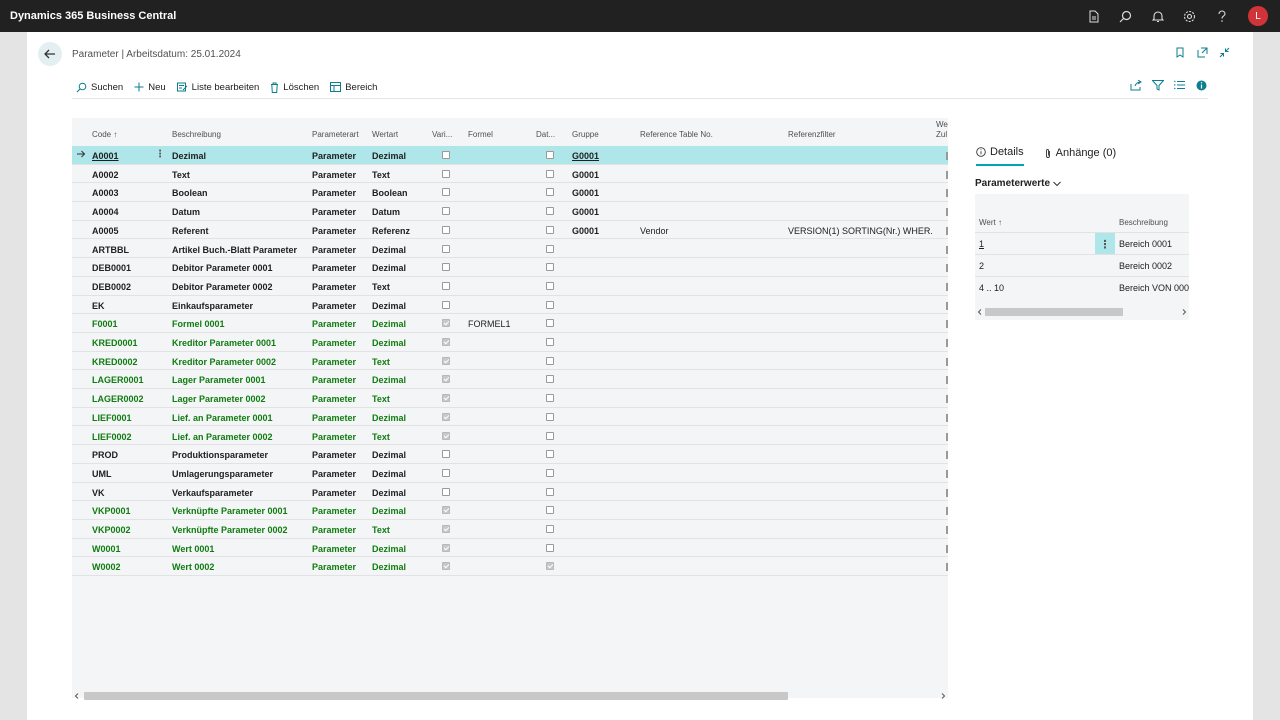 The width and height of the screenshot is (1280, 720). Describe the element at coordinates (941, 134) in the screenshot. I see `header-extra-2: Zul` at that location.